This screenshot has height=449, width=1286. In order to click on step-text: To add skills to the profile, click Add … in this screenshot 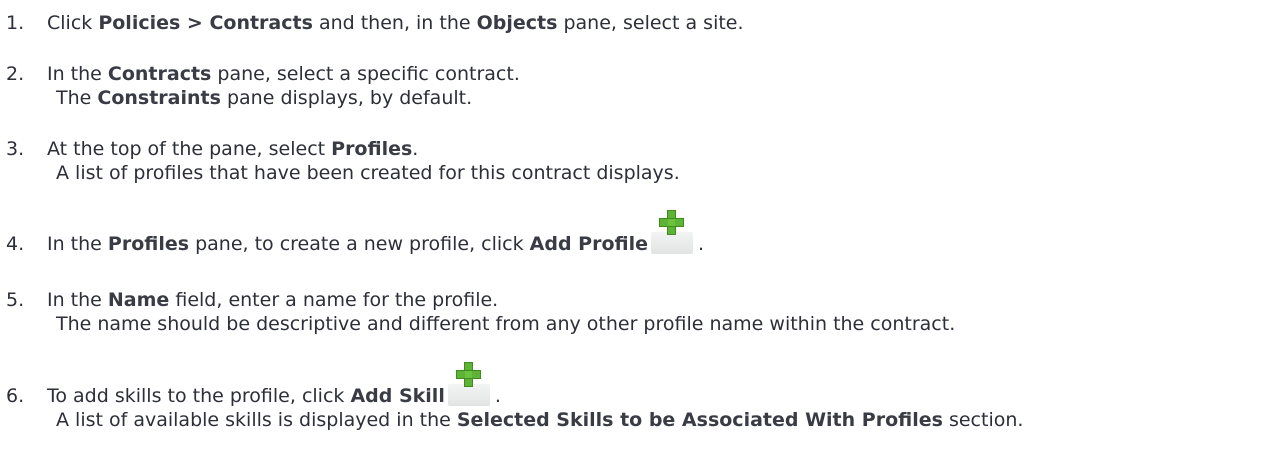, I will do `click(274, 384)`.